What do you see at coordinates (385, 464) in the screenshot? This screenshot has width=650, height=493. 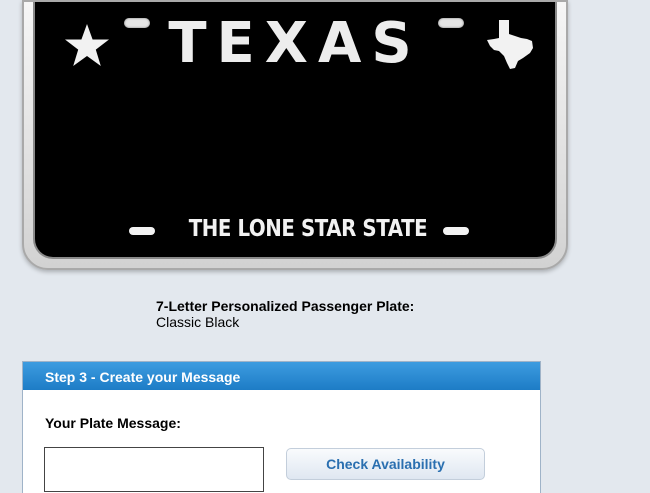 I see `check-availability-button: Check Availability` at bounding box center [385, 464].